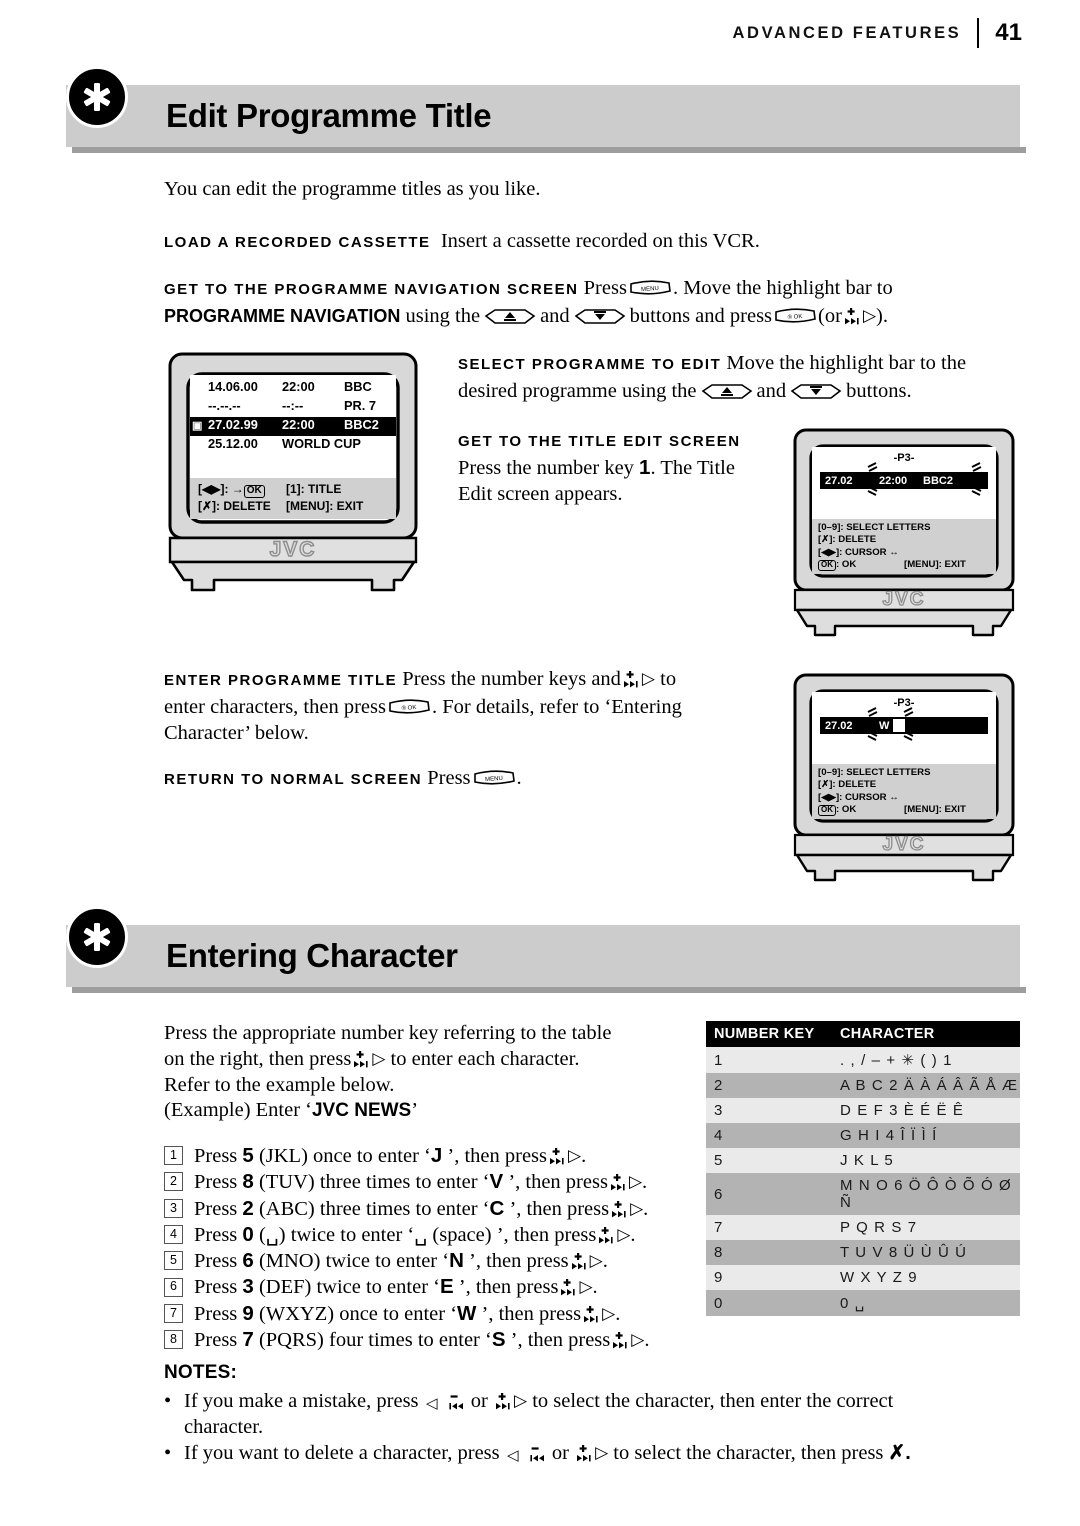 This screenshot has width=1080, height=1526. What do you see at coordinates (769, 1060) in the screenshot?
I see `table-cell-key: 1` at bounding box center [769, 1060].